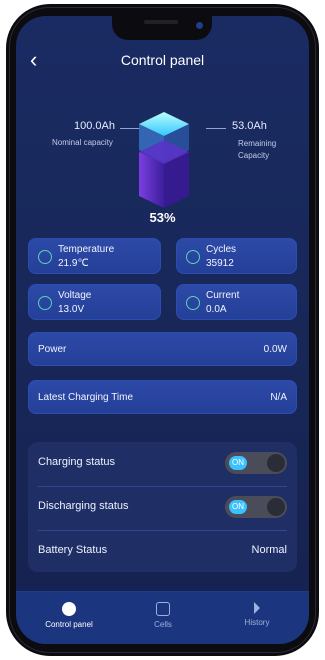  Describe the element at coordinates (257, 149) in the screenshot. I see `remaining-capacity-label: Remaining Capacity` at that location.